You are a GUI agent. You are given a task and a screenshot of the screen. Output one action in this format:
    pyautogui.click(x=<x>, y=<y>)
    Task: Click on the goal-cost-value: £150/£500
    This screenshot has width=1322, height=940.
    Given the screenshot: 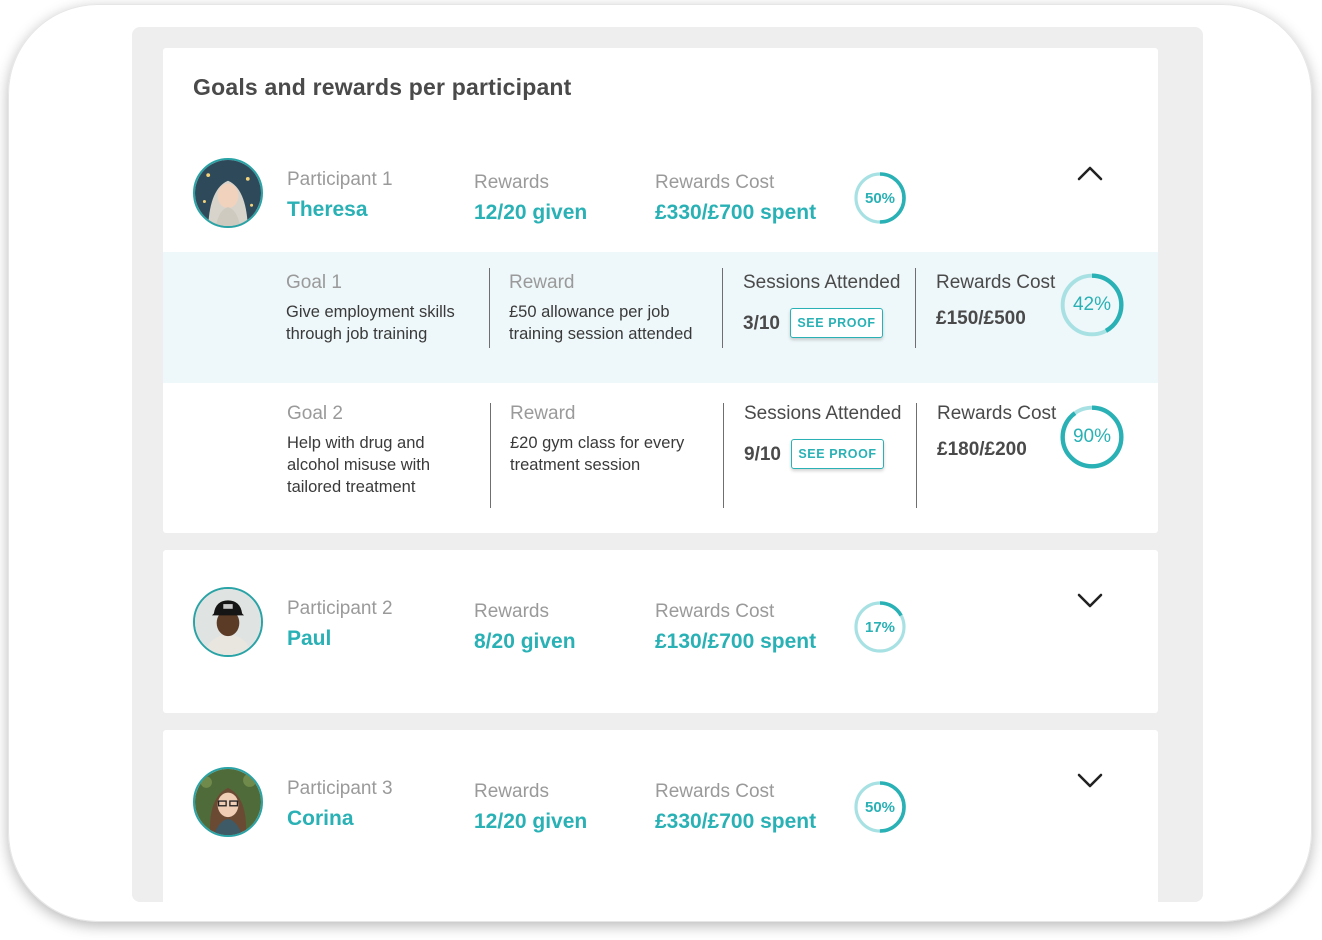 What is the action you would take?
    pyautogui.click(x=981, y=318)
    